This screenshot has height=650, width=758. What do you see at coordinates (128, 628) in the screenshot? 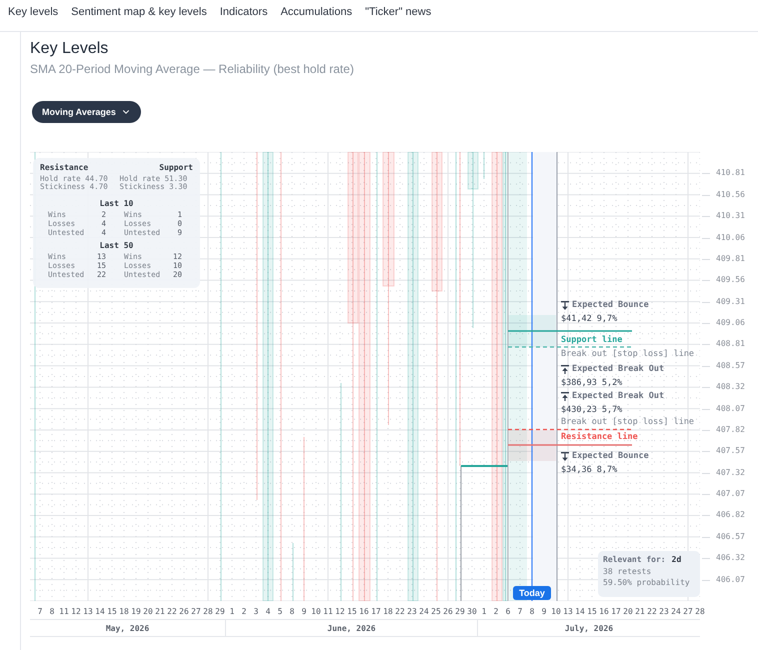
I see `month-label: May, 2026` at bounding box center [128, 628].